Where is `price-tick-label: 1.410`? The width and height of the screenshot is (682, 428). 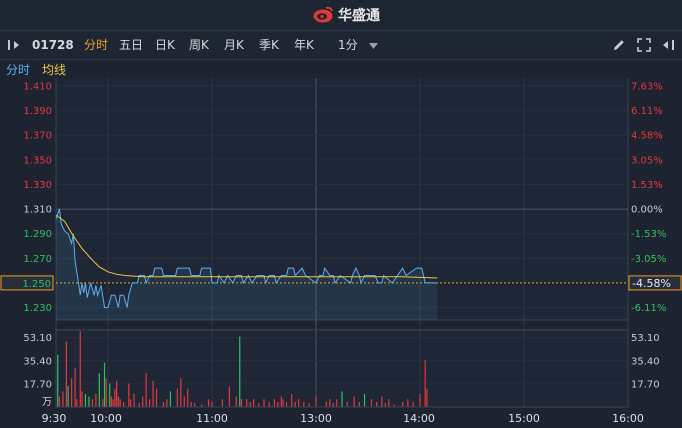
price-tick-label: 1.410 is located at coordinates (37, 87).